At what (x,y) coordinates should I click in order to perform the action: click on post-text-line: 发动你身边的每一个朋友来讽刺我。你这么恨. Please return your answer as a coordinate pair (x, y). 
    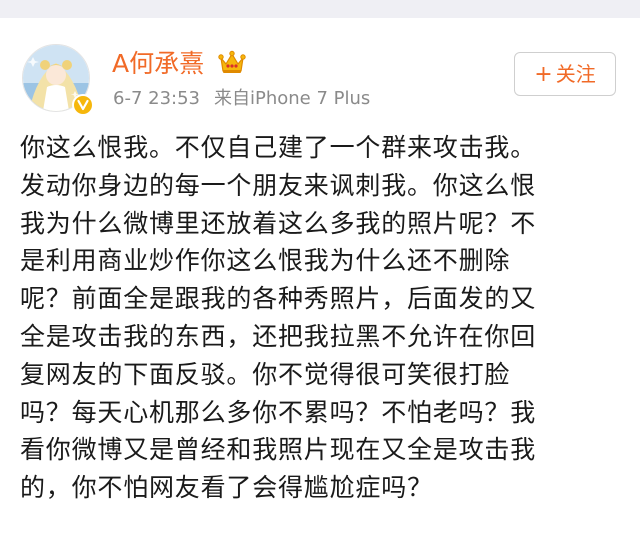
    Looking at the image, I should click on (278, 185).